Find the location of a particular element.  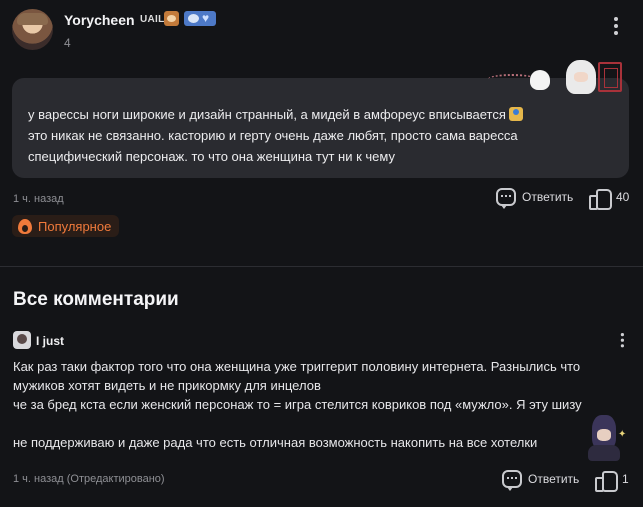

popular-tag-label: Популярное is located at coordinates (75, 226).